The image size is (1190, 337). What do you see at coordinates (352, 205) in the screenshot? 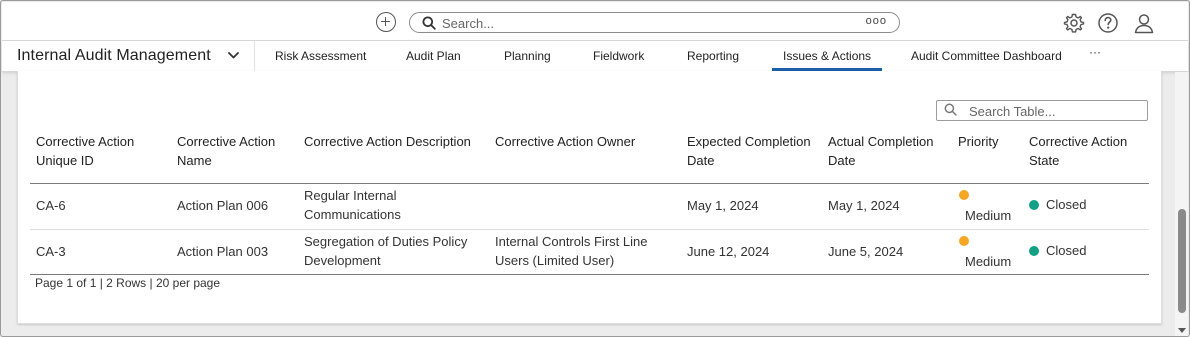
I see `cell-description: Regular Internal Communications` at bounding box center [352, 205].